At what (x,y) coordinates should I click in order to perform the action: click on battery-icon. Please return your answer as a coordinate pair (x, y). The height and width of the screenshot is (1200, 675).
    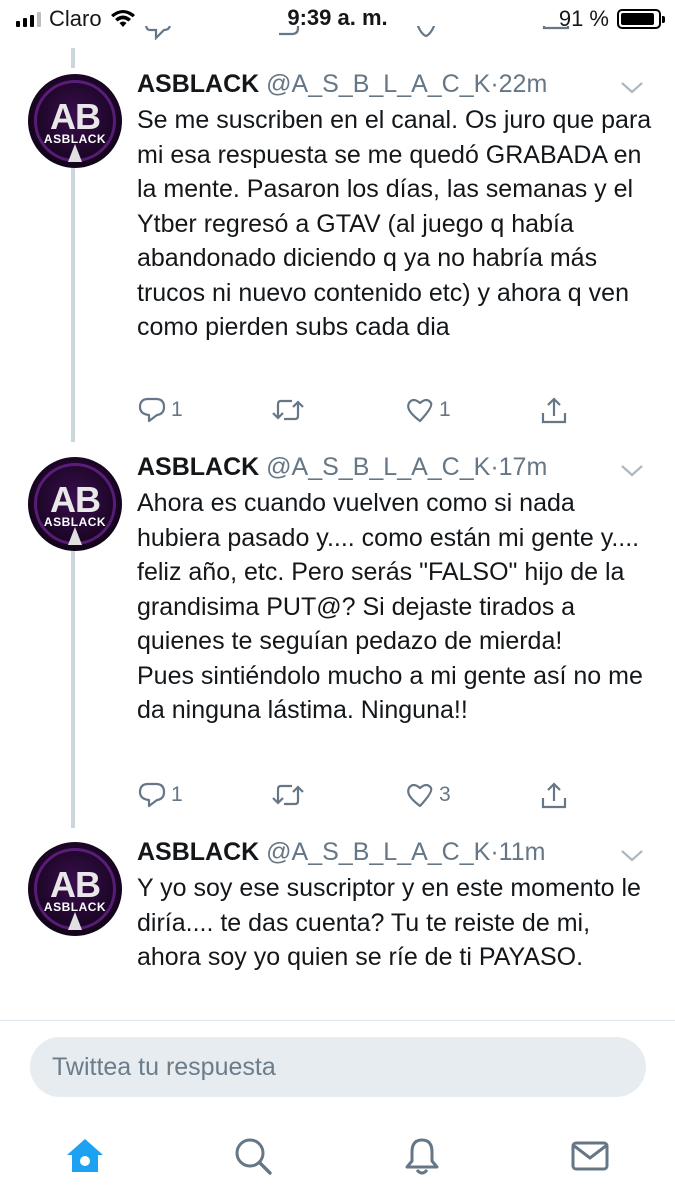
    Looking at the image, I should click on (641, 19).